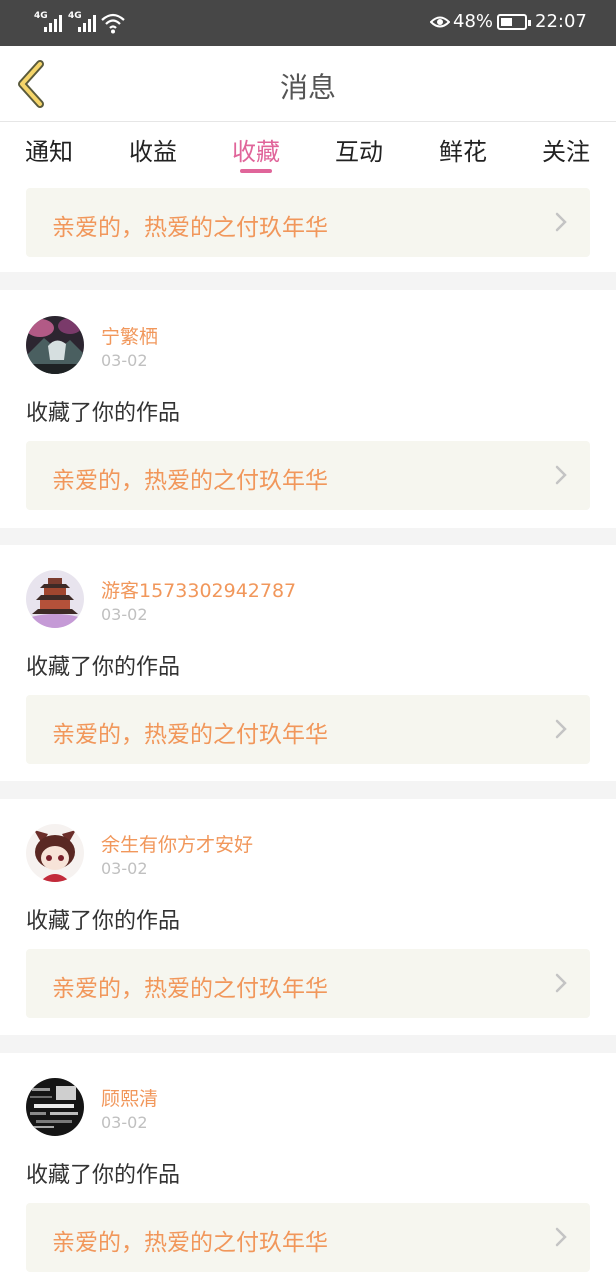 The image size is (616, 1280). Describe the element at coordinates (308, 23) in the screenshot. I see `status-bar: 4G 4G 48% 22:07` at that location.